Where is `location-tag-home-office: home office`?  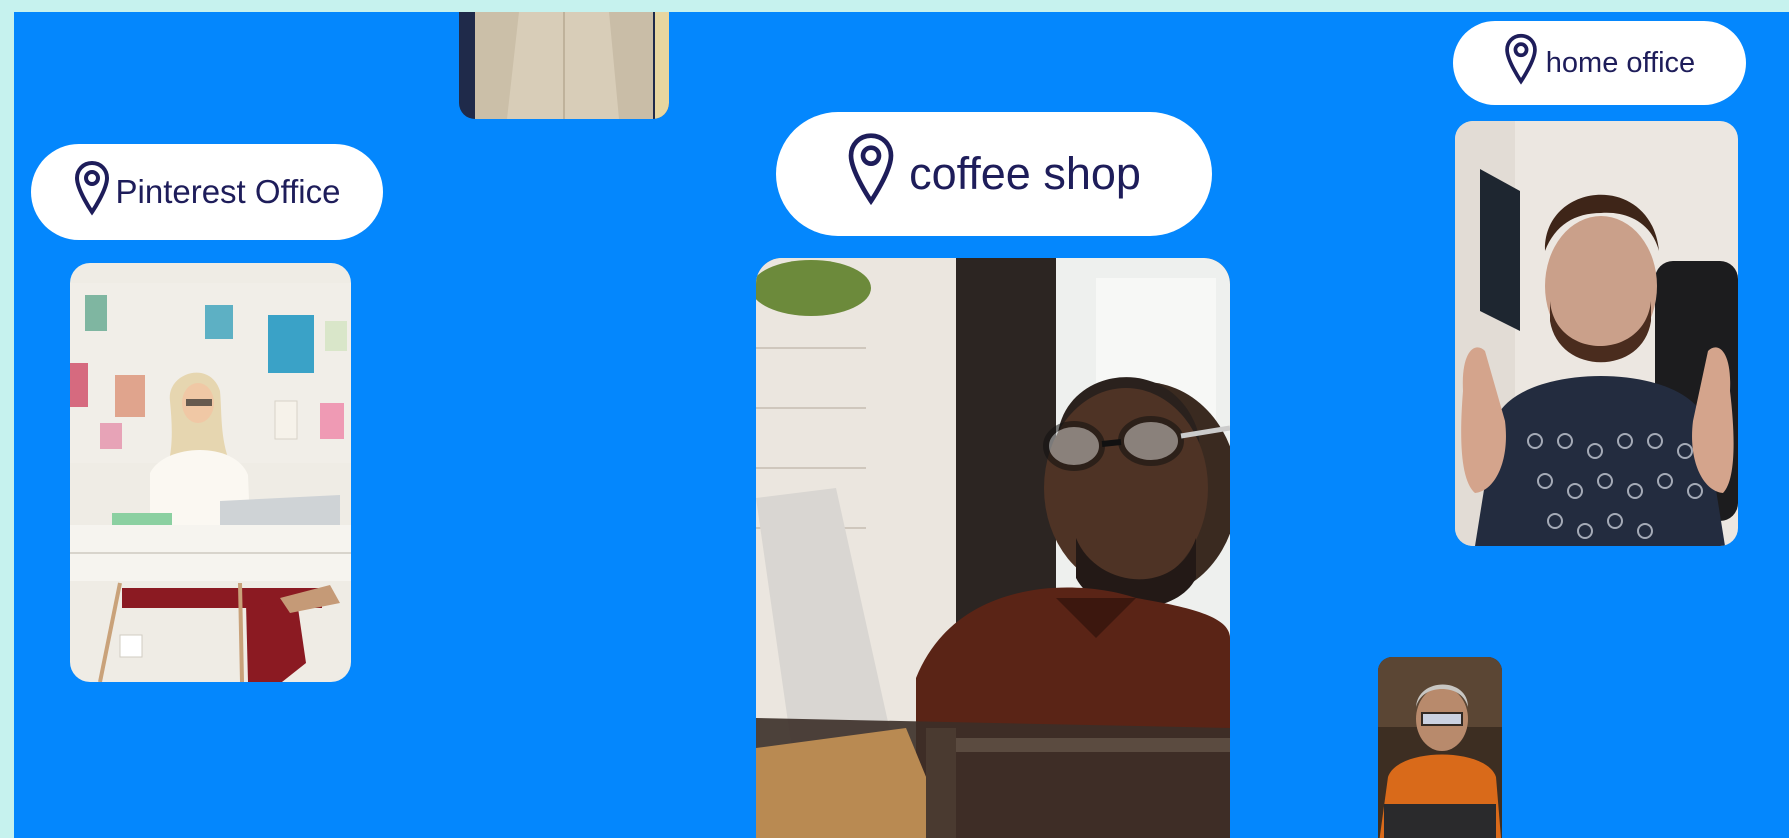
location-tag-home-office: home office is located at coordinates (1599, 63).